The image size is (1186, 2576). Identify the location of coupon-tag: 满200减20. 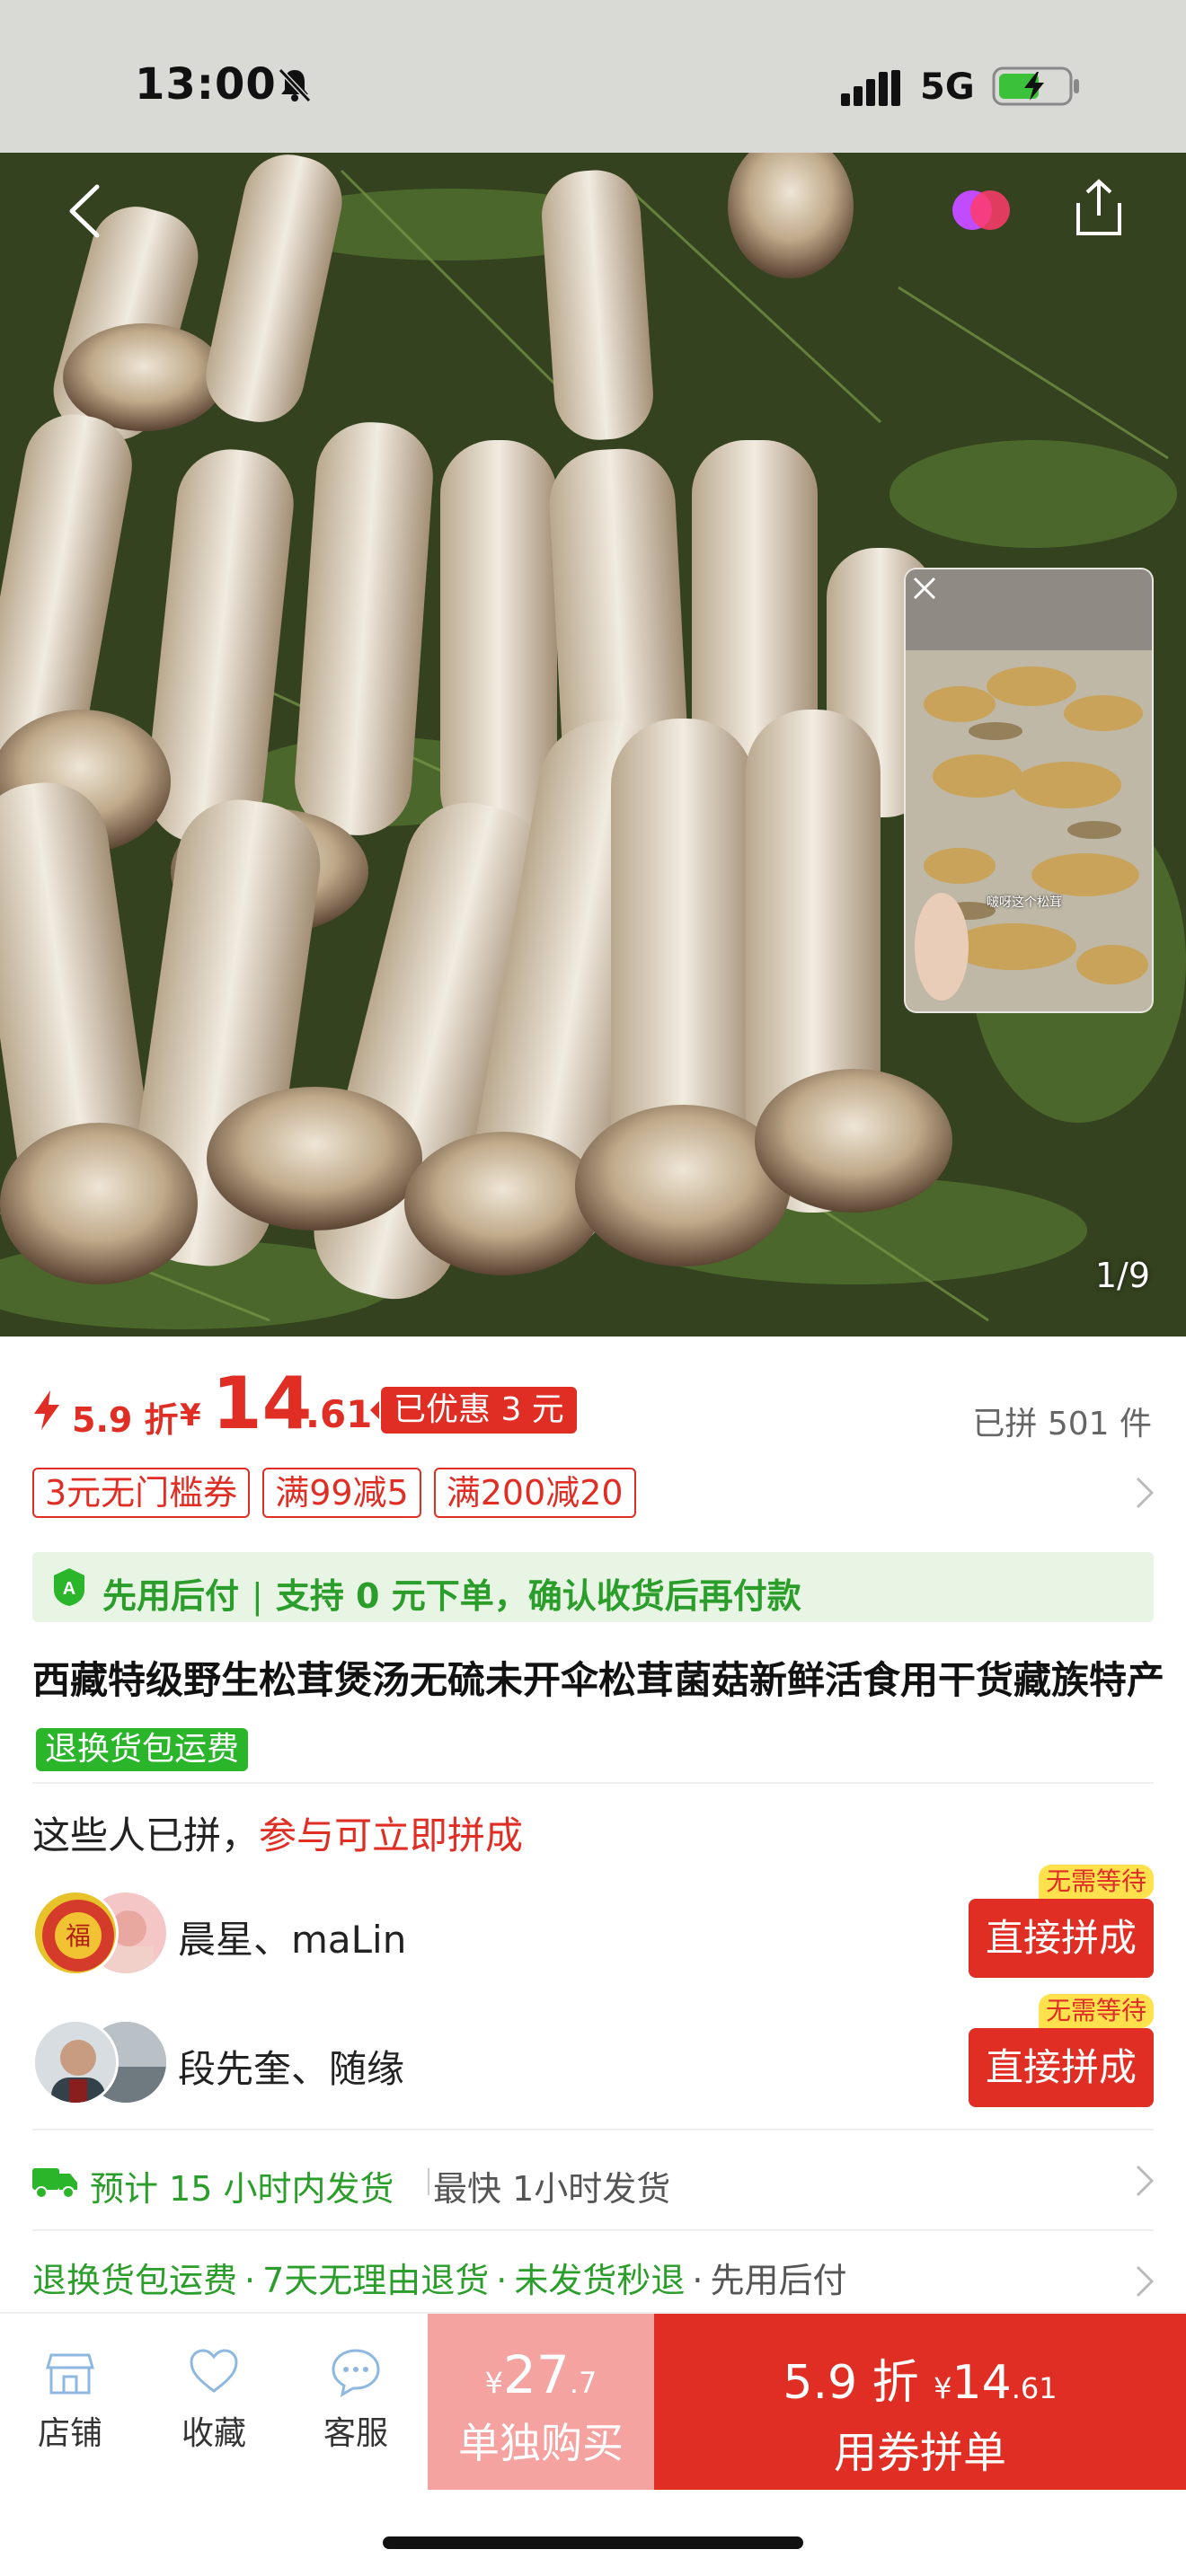
(534, 1493).